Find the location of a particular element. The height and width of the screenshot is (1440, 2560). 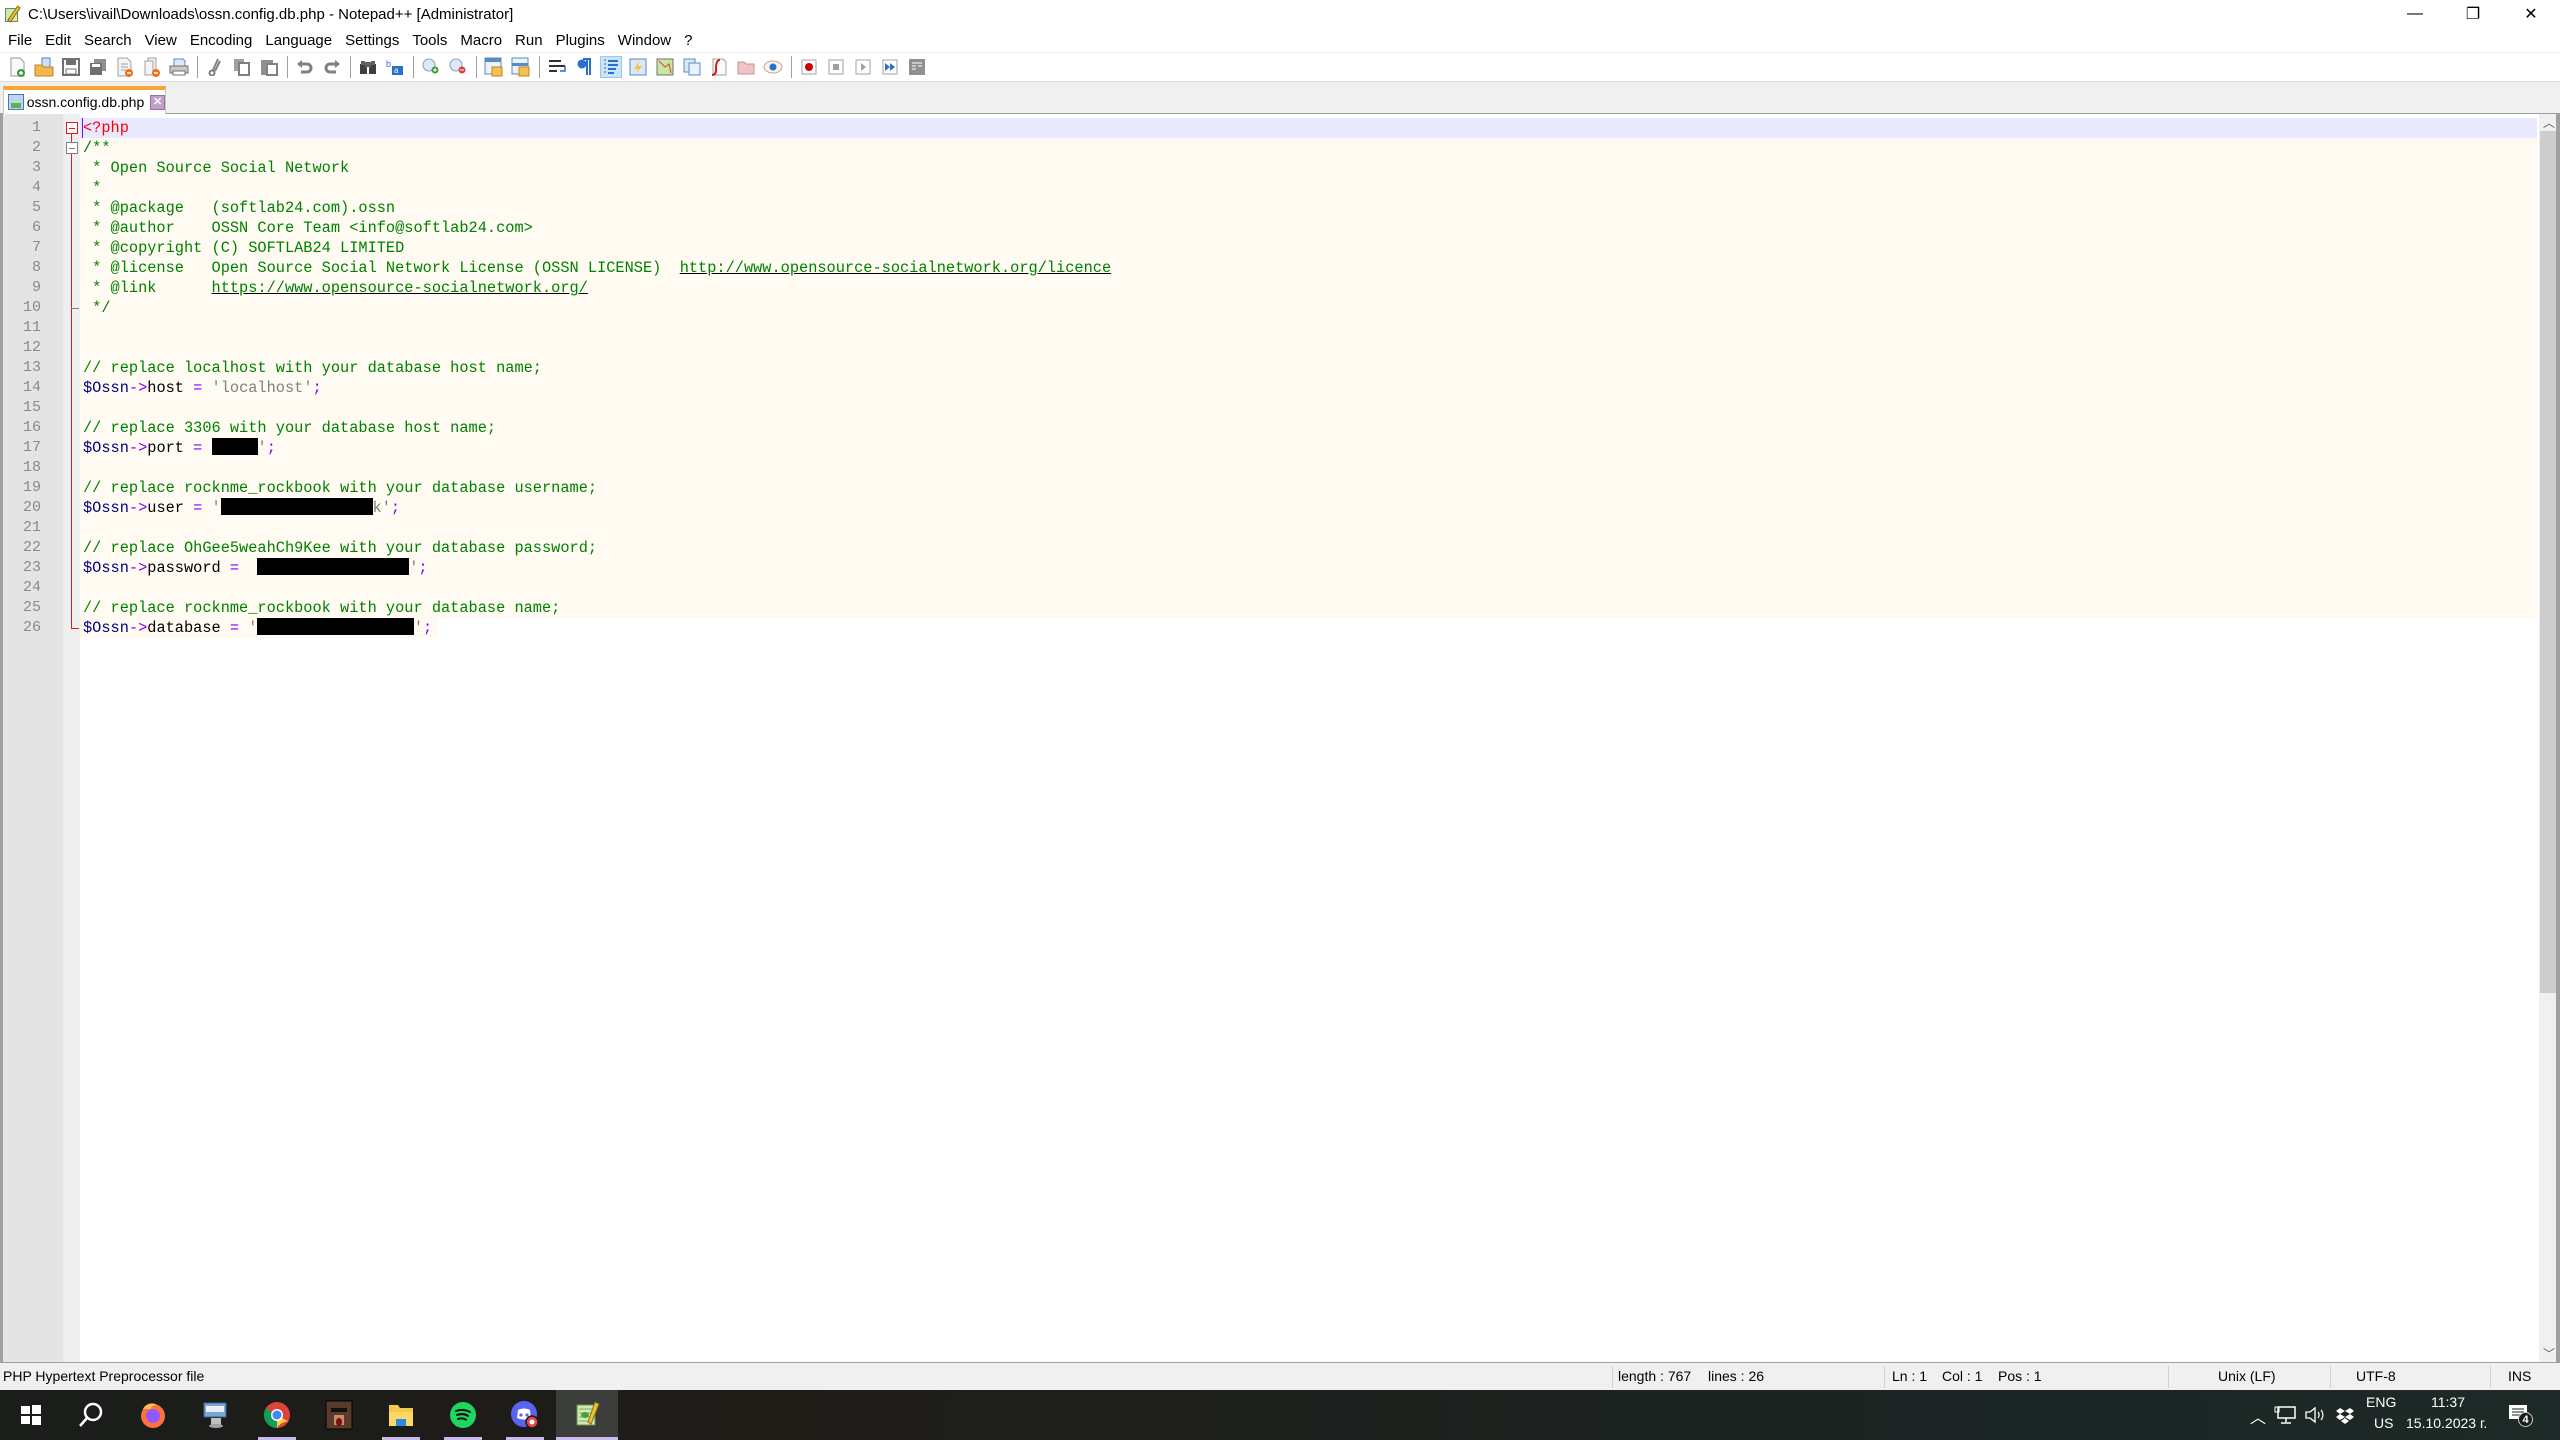

monitoring-button is located at coordinates (773, 67).